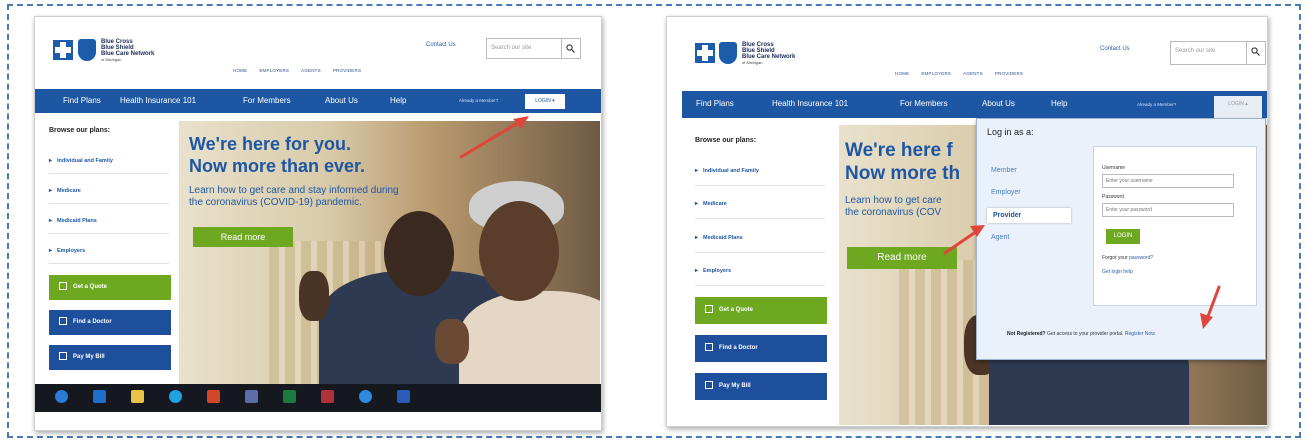 The height and width of the screenshot is (444, 1308). What do you see at coordinates (1114, 168) in the screenshot?
I see `username-label: Username` at bounding box center [1114, 168].